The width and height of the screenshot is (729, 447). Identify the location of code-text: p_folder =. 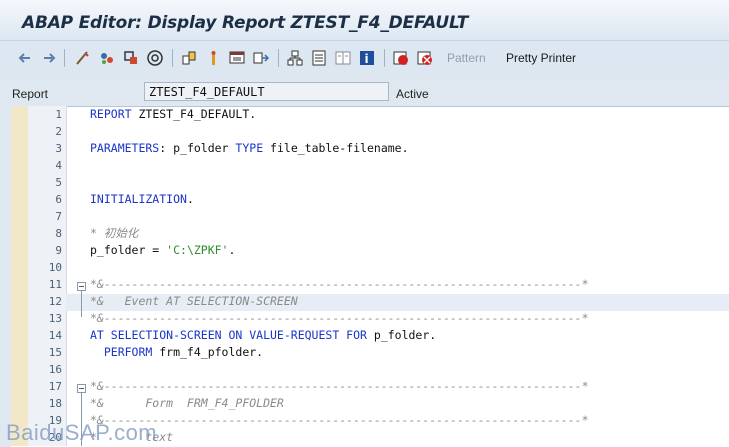
(128, 250).